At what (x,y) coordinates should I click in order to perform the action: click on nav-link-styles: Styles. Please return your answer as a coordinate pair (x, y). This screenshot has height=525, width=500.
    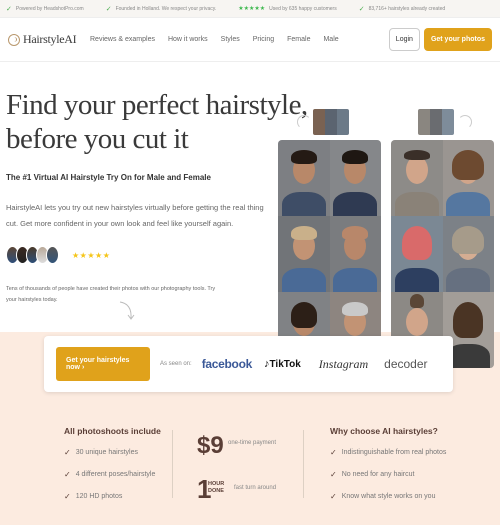
    Looking at the image, I should click on (230, 39).